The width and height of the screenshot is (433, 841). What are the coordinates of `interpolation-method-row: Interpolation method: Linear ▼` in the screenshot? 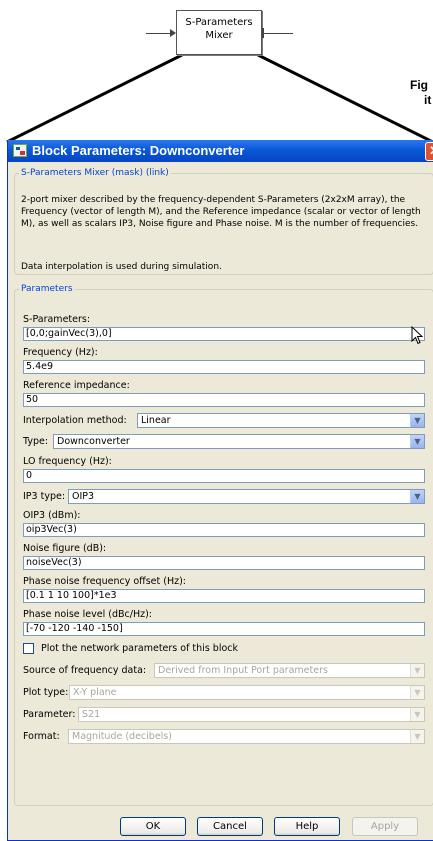 It's located at (224, 420).